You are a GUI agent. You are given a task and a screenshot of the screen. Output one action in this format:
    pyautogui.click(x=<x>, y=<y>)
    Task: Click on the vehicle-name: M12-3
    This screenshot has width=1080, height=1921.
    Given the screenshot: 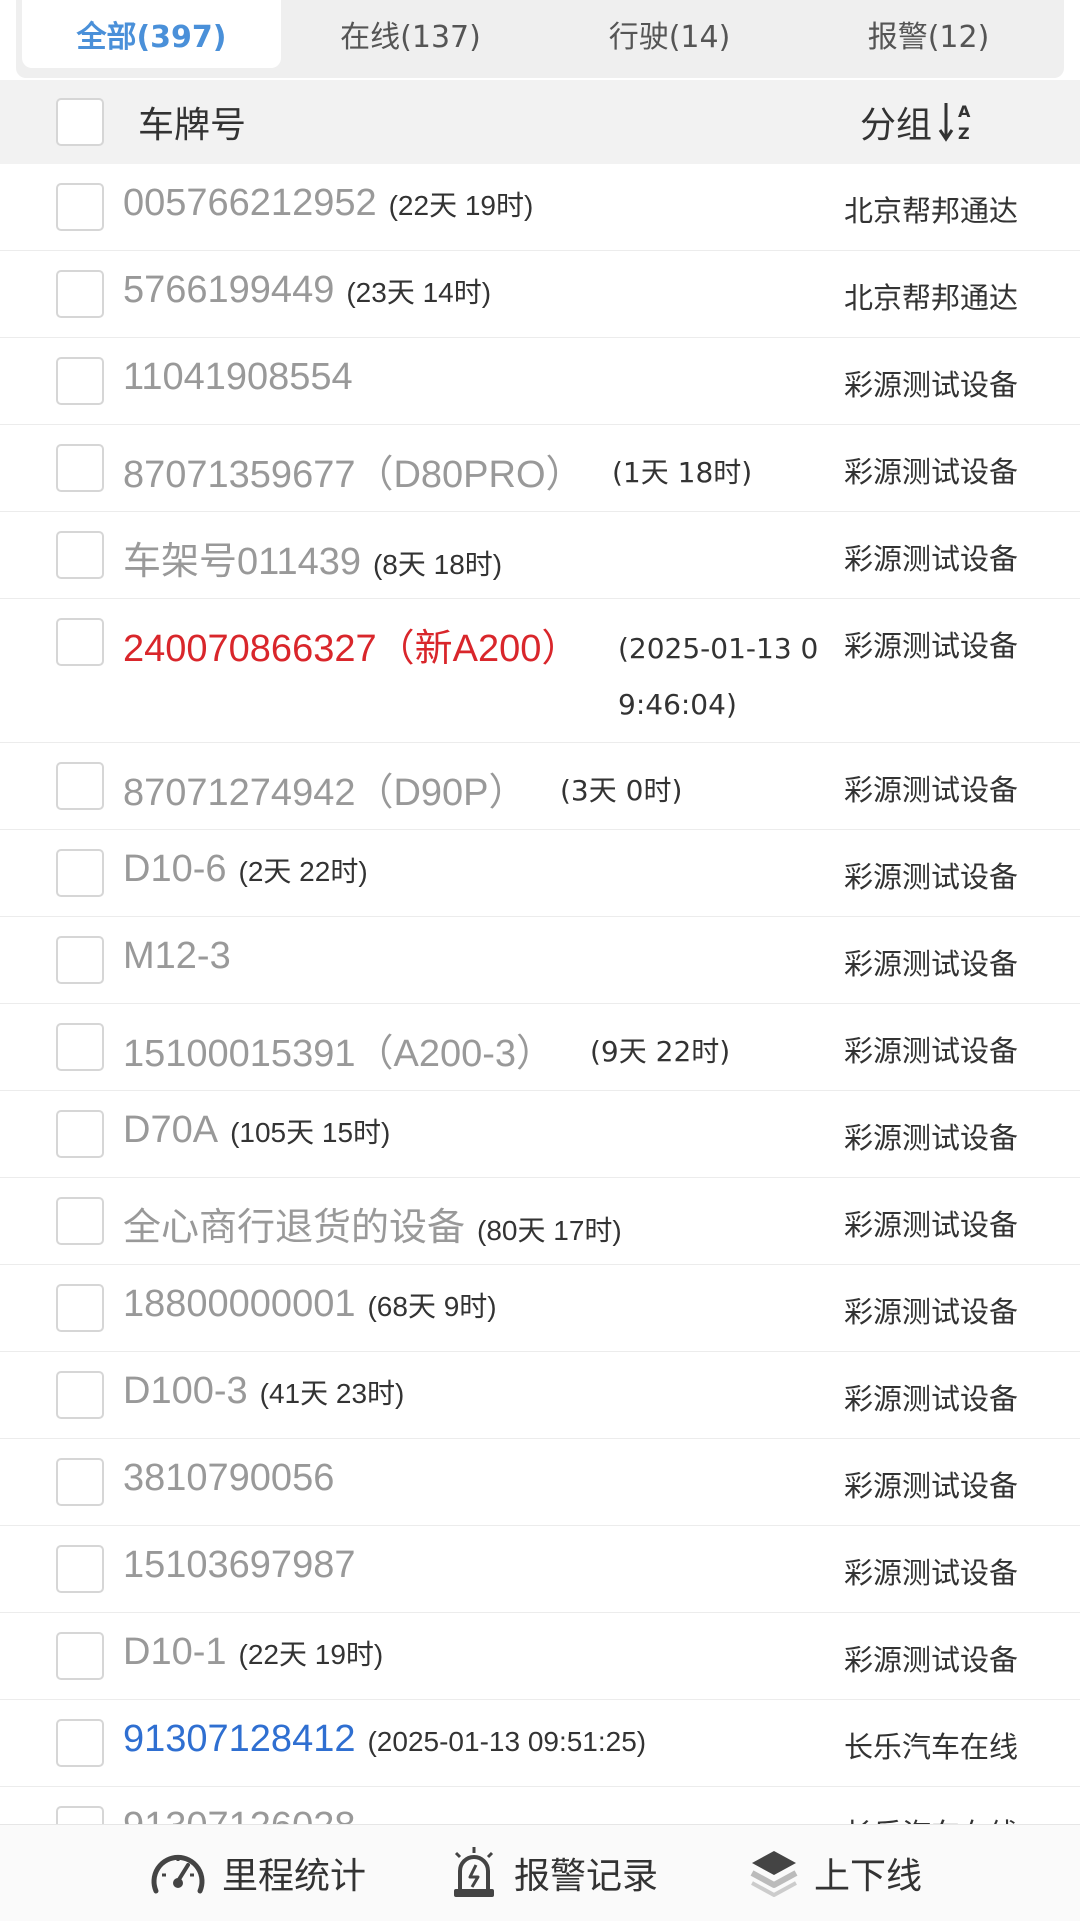 What is the action you would take?
    pyautogui.click(x=177, y=956)
    